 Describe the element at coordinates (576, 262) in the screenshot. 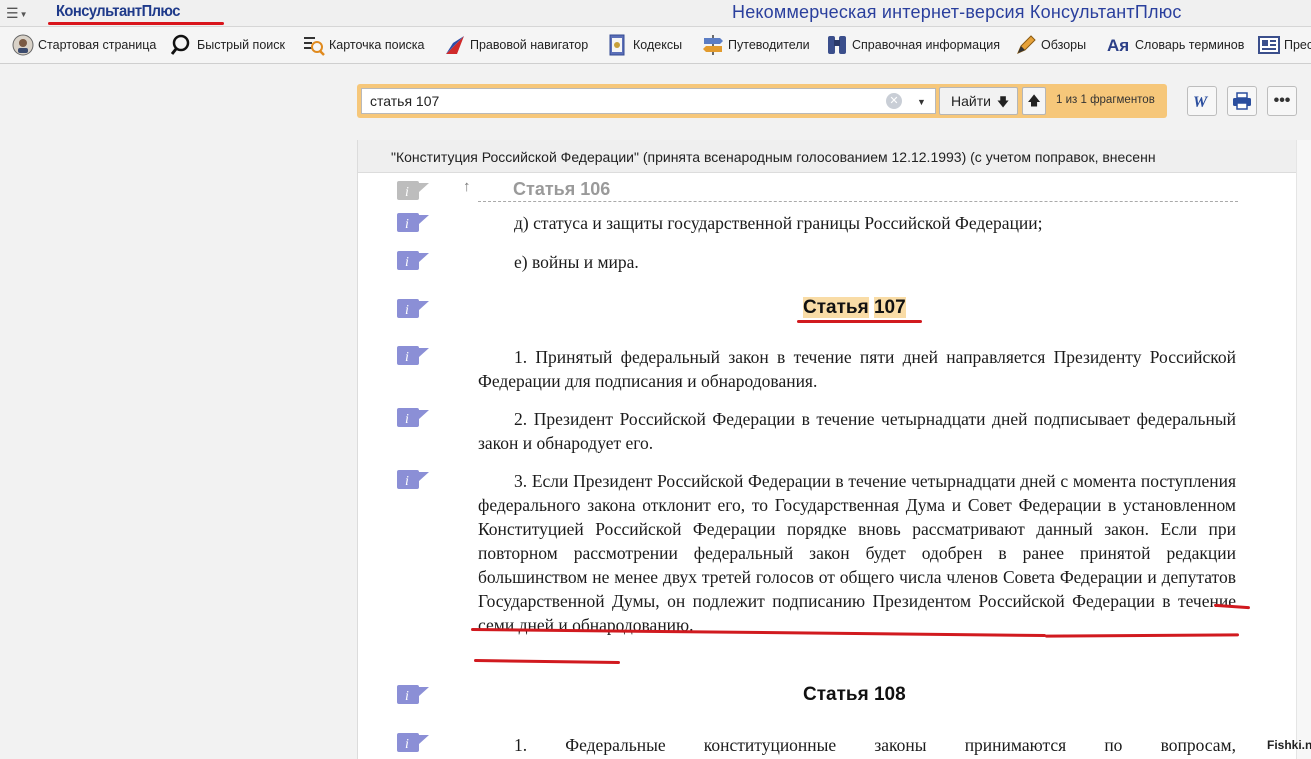

I see `list-item-e: е) войны и мира.` at that location.